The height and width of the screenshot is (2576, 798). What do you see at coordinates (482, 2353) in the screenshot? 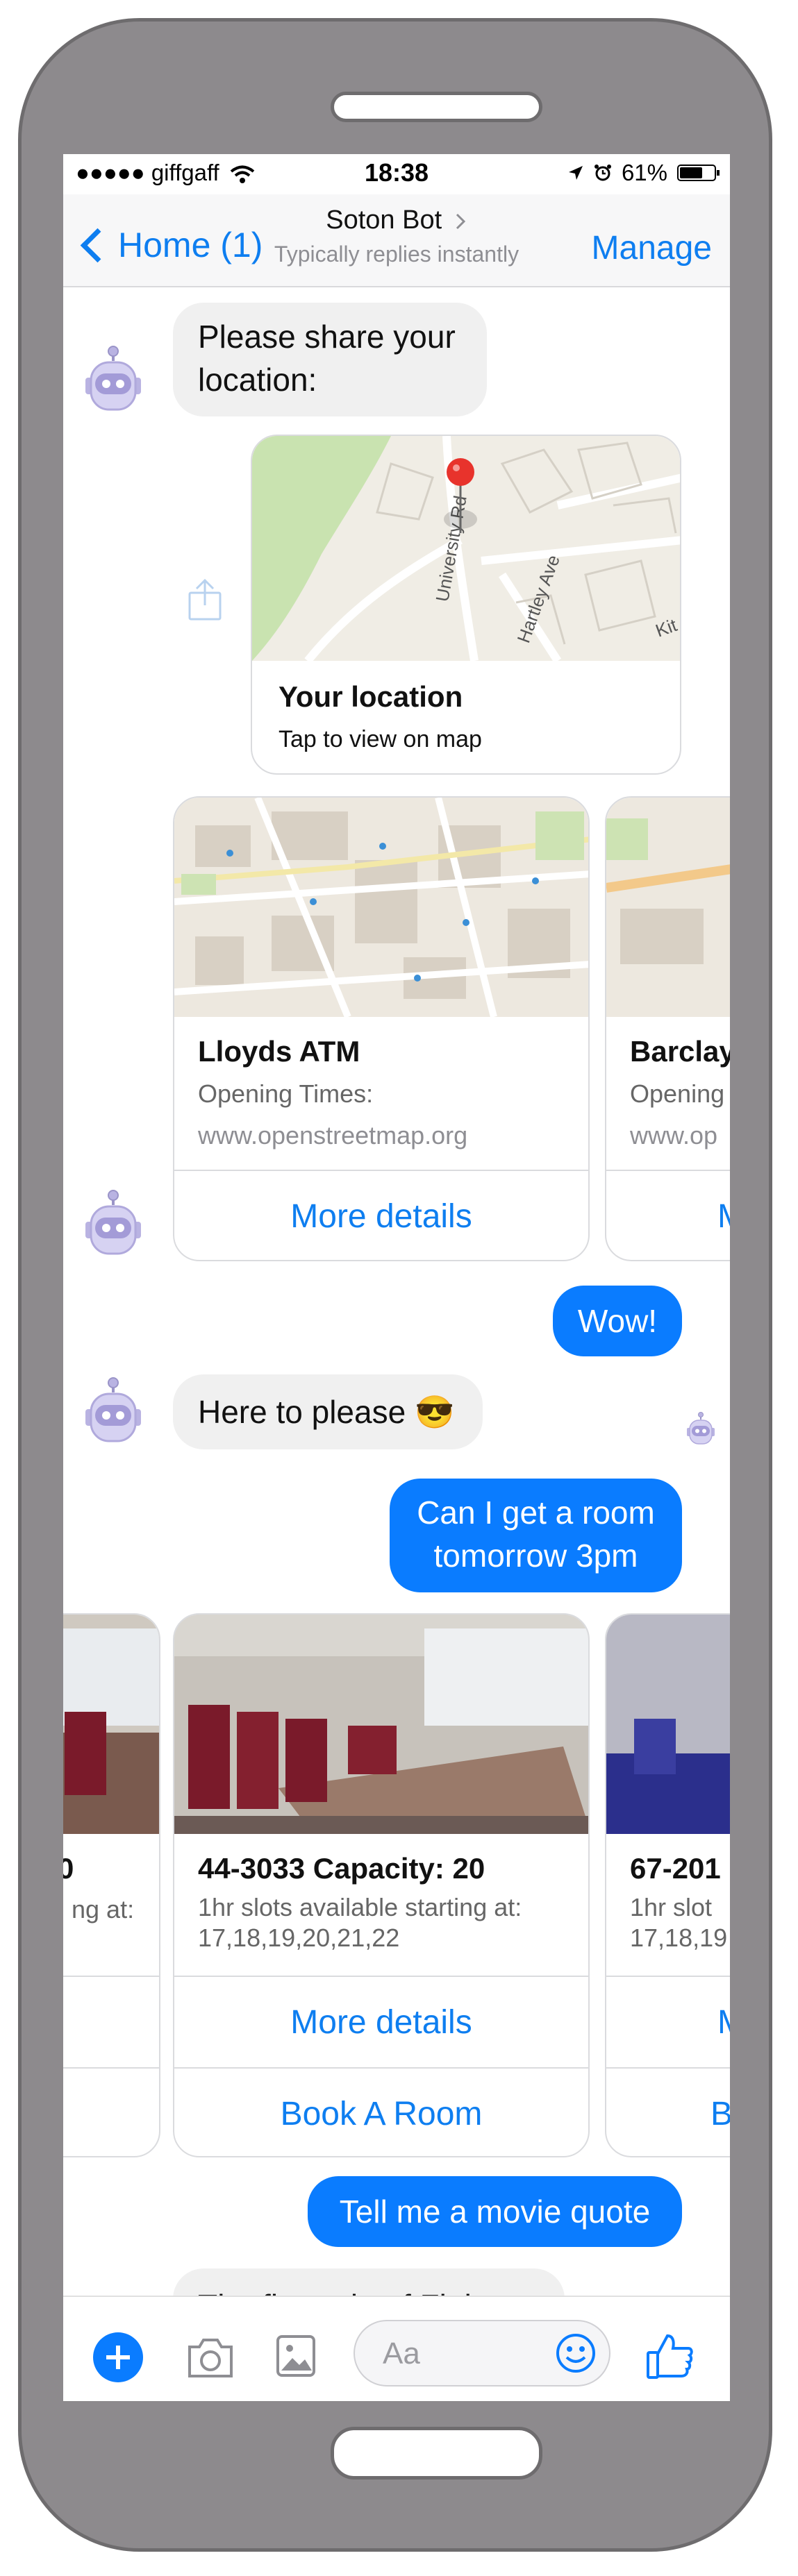
I see `message-input: Aa` at bounding box center [482, 2353].